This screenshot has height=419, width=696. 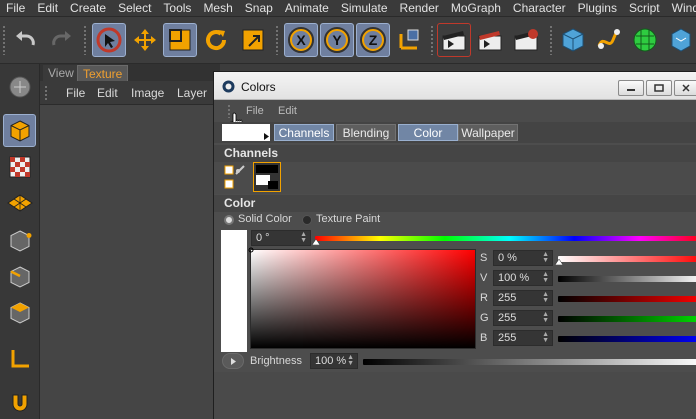 What do you see at coordinates (523, 298) in the screenshot?
I see `r-field: 255 ▲ ▼` at bounding box center [523, 298].